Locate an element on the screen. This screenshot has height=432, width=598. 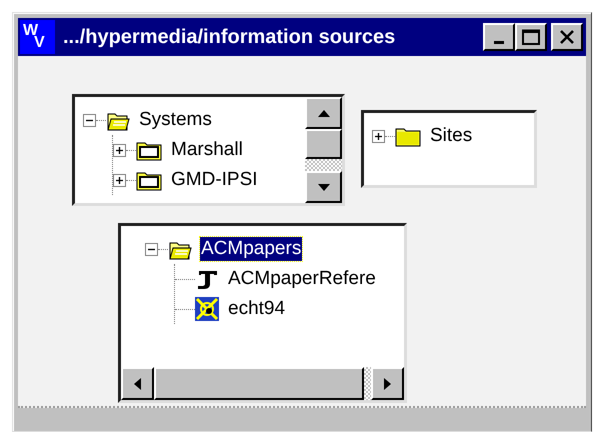
tree-item: ACMpapers is located at coordinates (251, 249).